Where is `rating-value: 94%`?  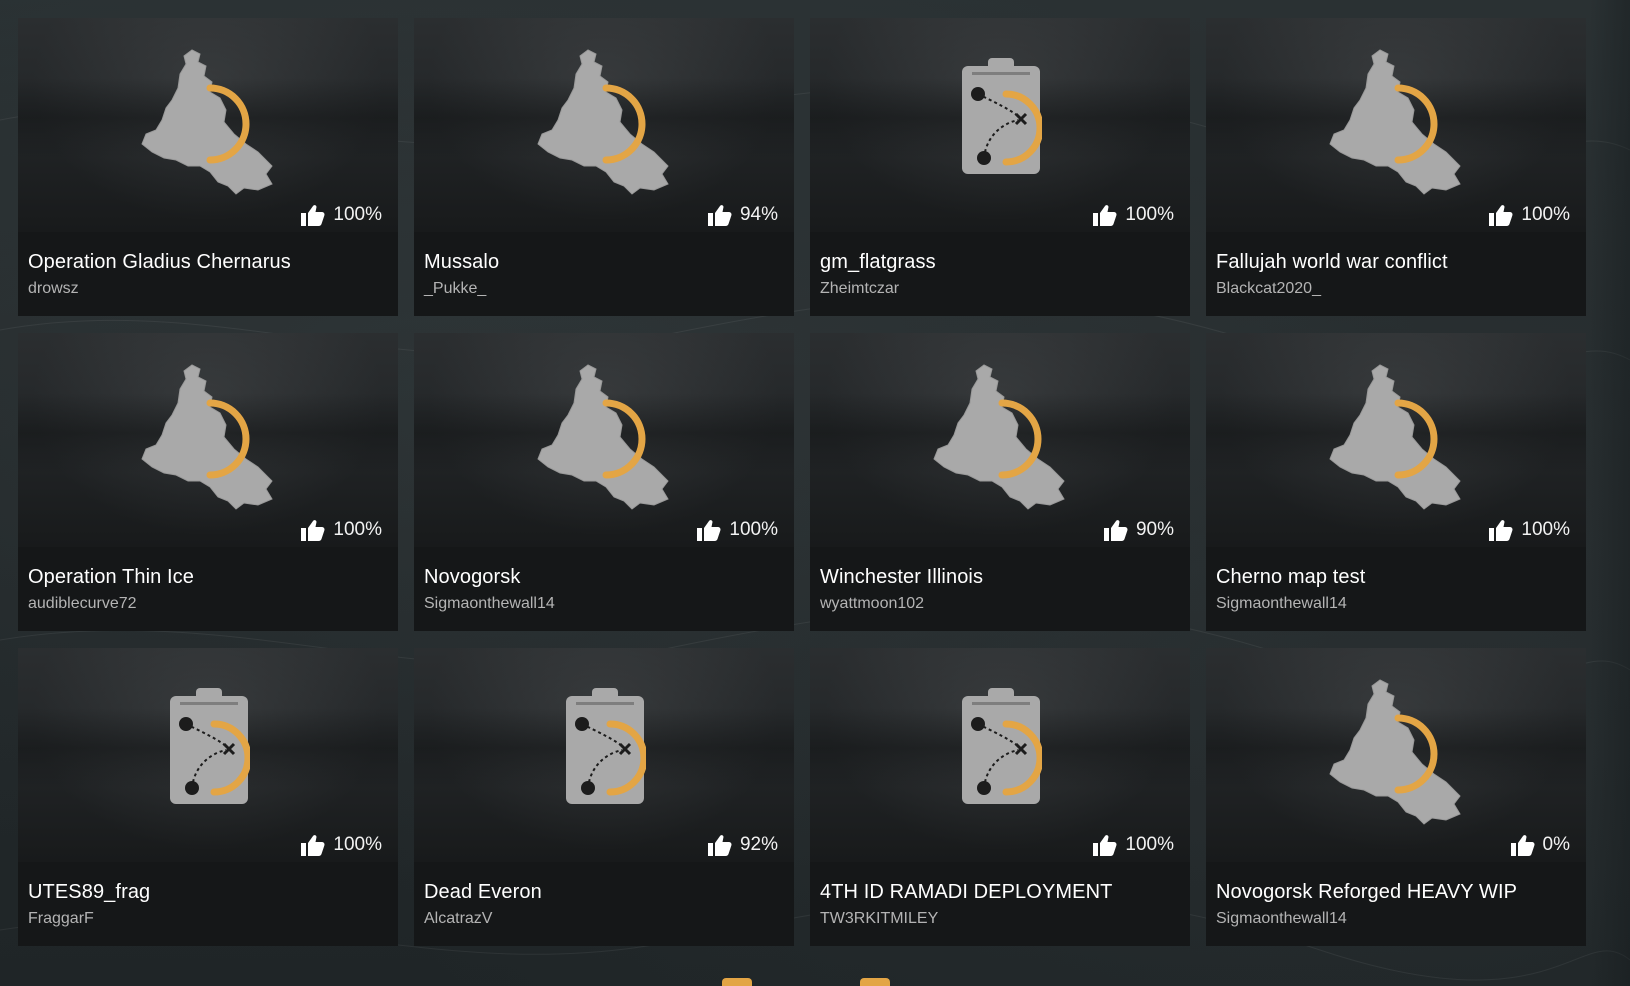 rating-value: 94% is located at coordinates (758, 214).